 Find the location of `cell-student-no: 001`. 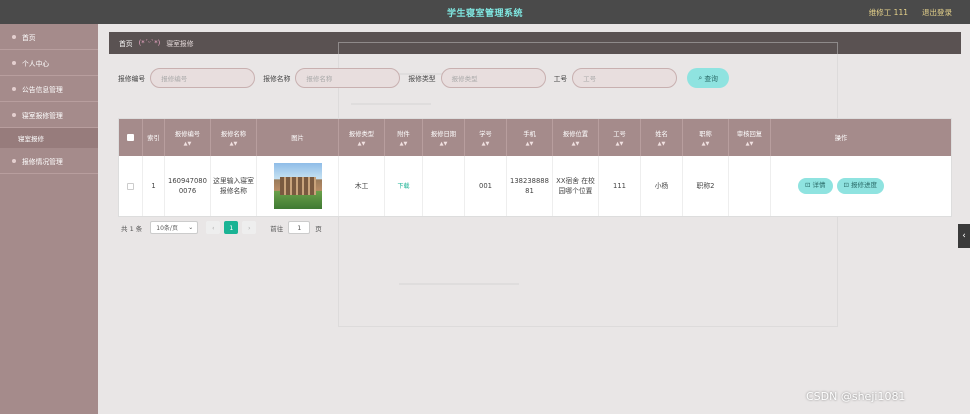

cell-student-no: 001 is located at coordinates (486, 186).